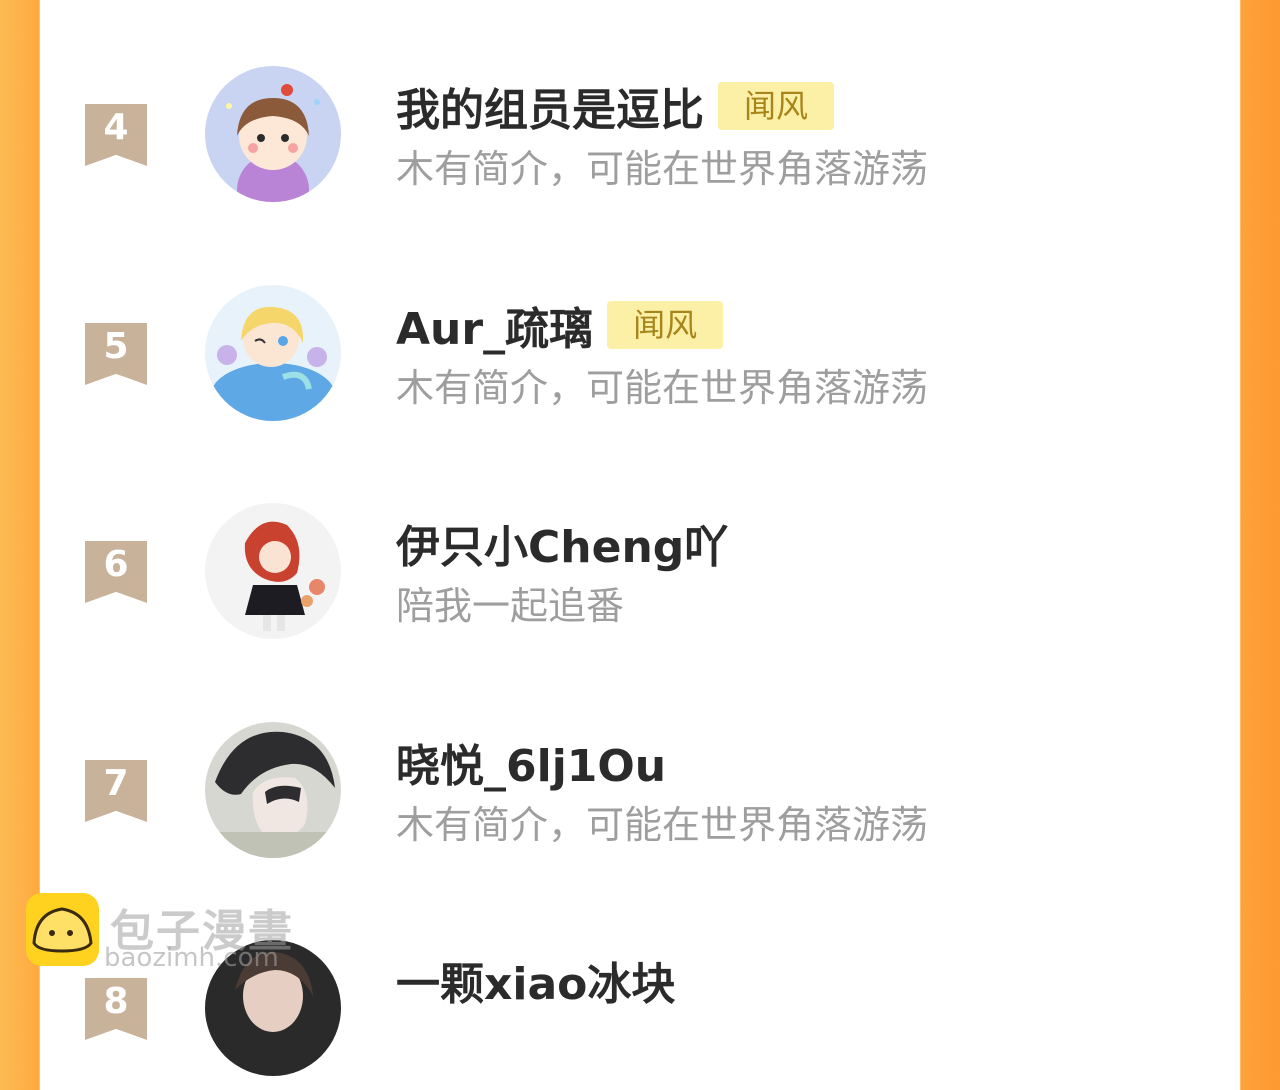 The width and height of the screenshot is (1280, 1090). I want to click on user-name: 一颗xiao冰块, so click(535, 980).